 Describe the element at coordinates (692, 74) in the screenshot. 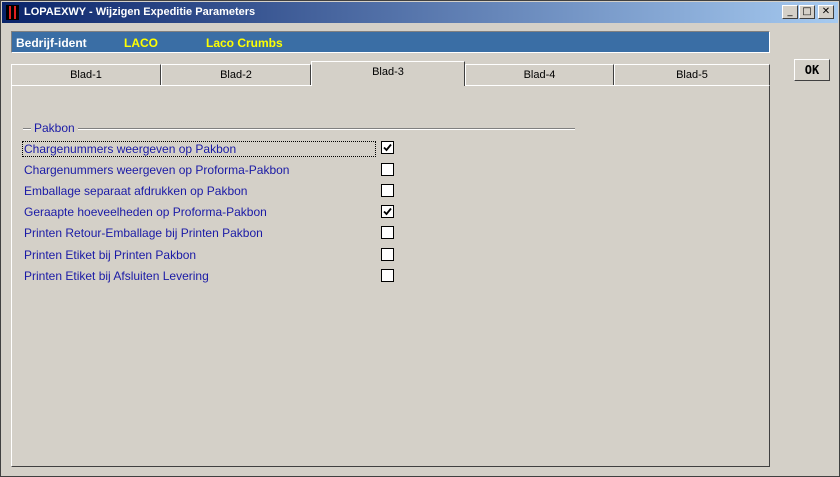

I see `tab-blad-5: Blad-5` at that location.